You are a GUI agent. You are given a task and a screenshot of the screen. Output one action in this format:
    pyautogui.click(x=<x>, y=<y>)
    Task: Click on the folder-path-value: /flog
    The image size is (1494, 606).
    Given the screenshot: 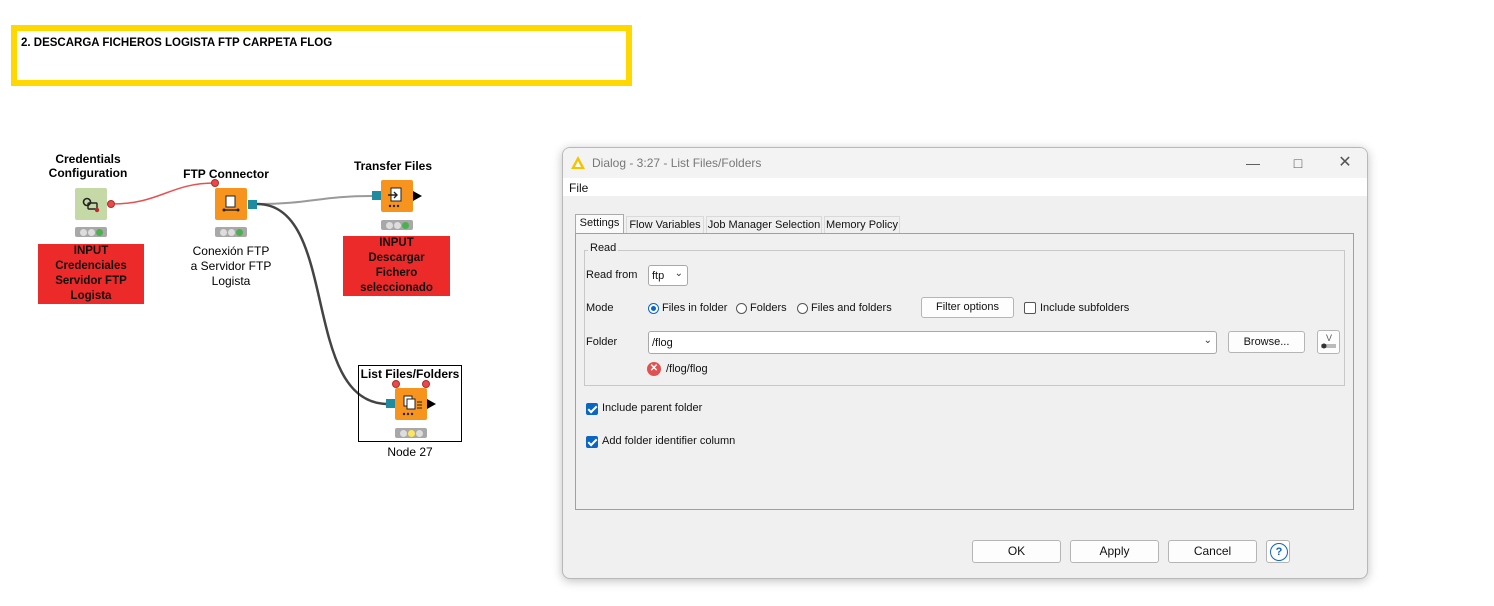 What is the action you would take?
    pyautogui.click(x=662, y=343)
    